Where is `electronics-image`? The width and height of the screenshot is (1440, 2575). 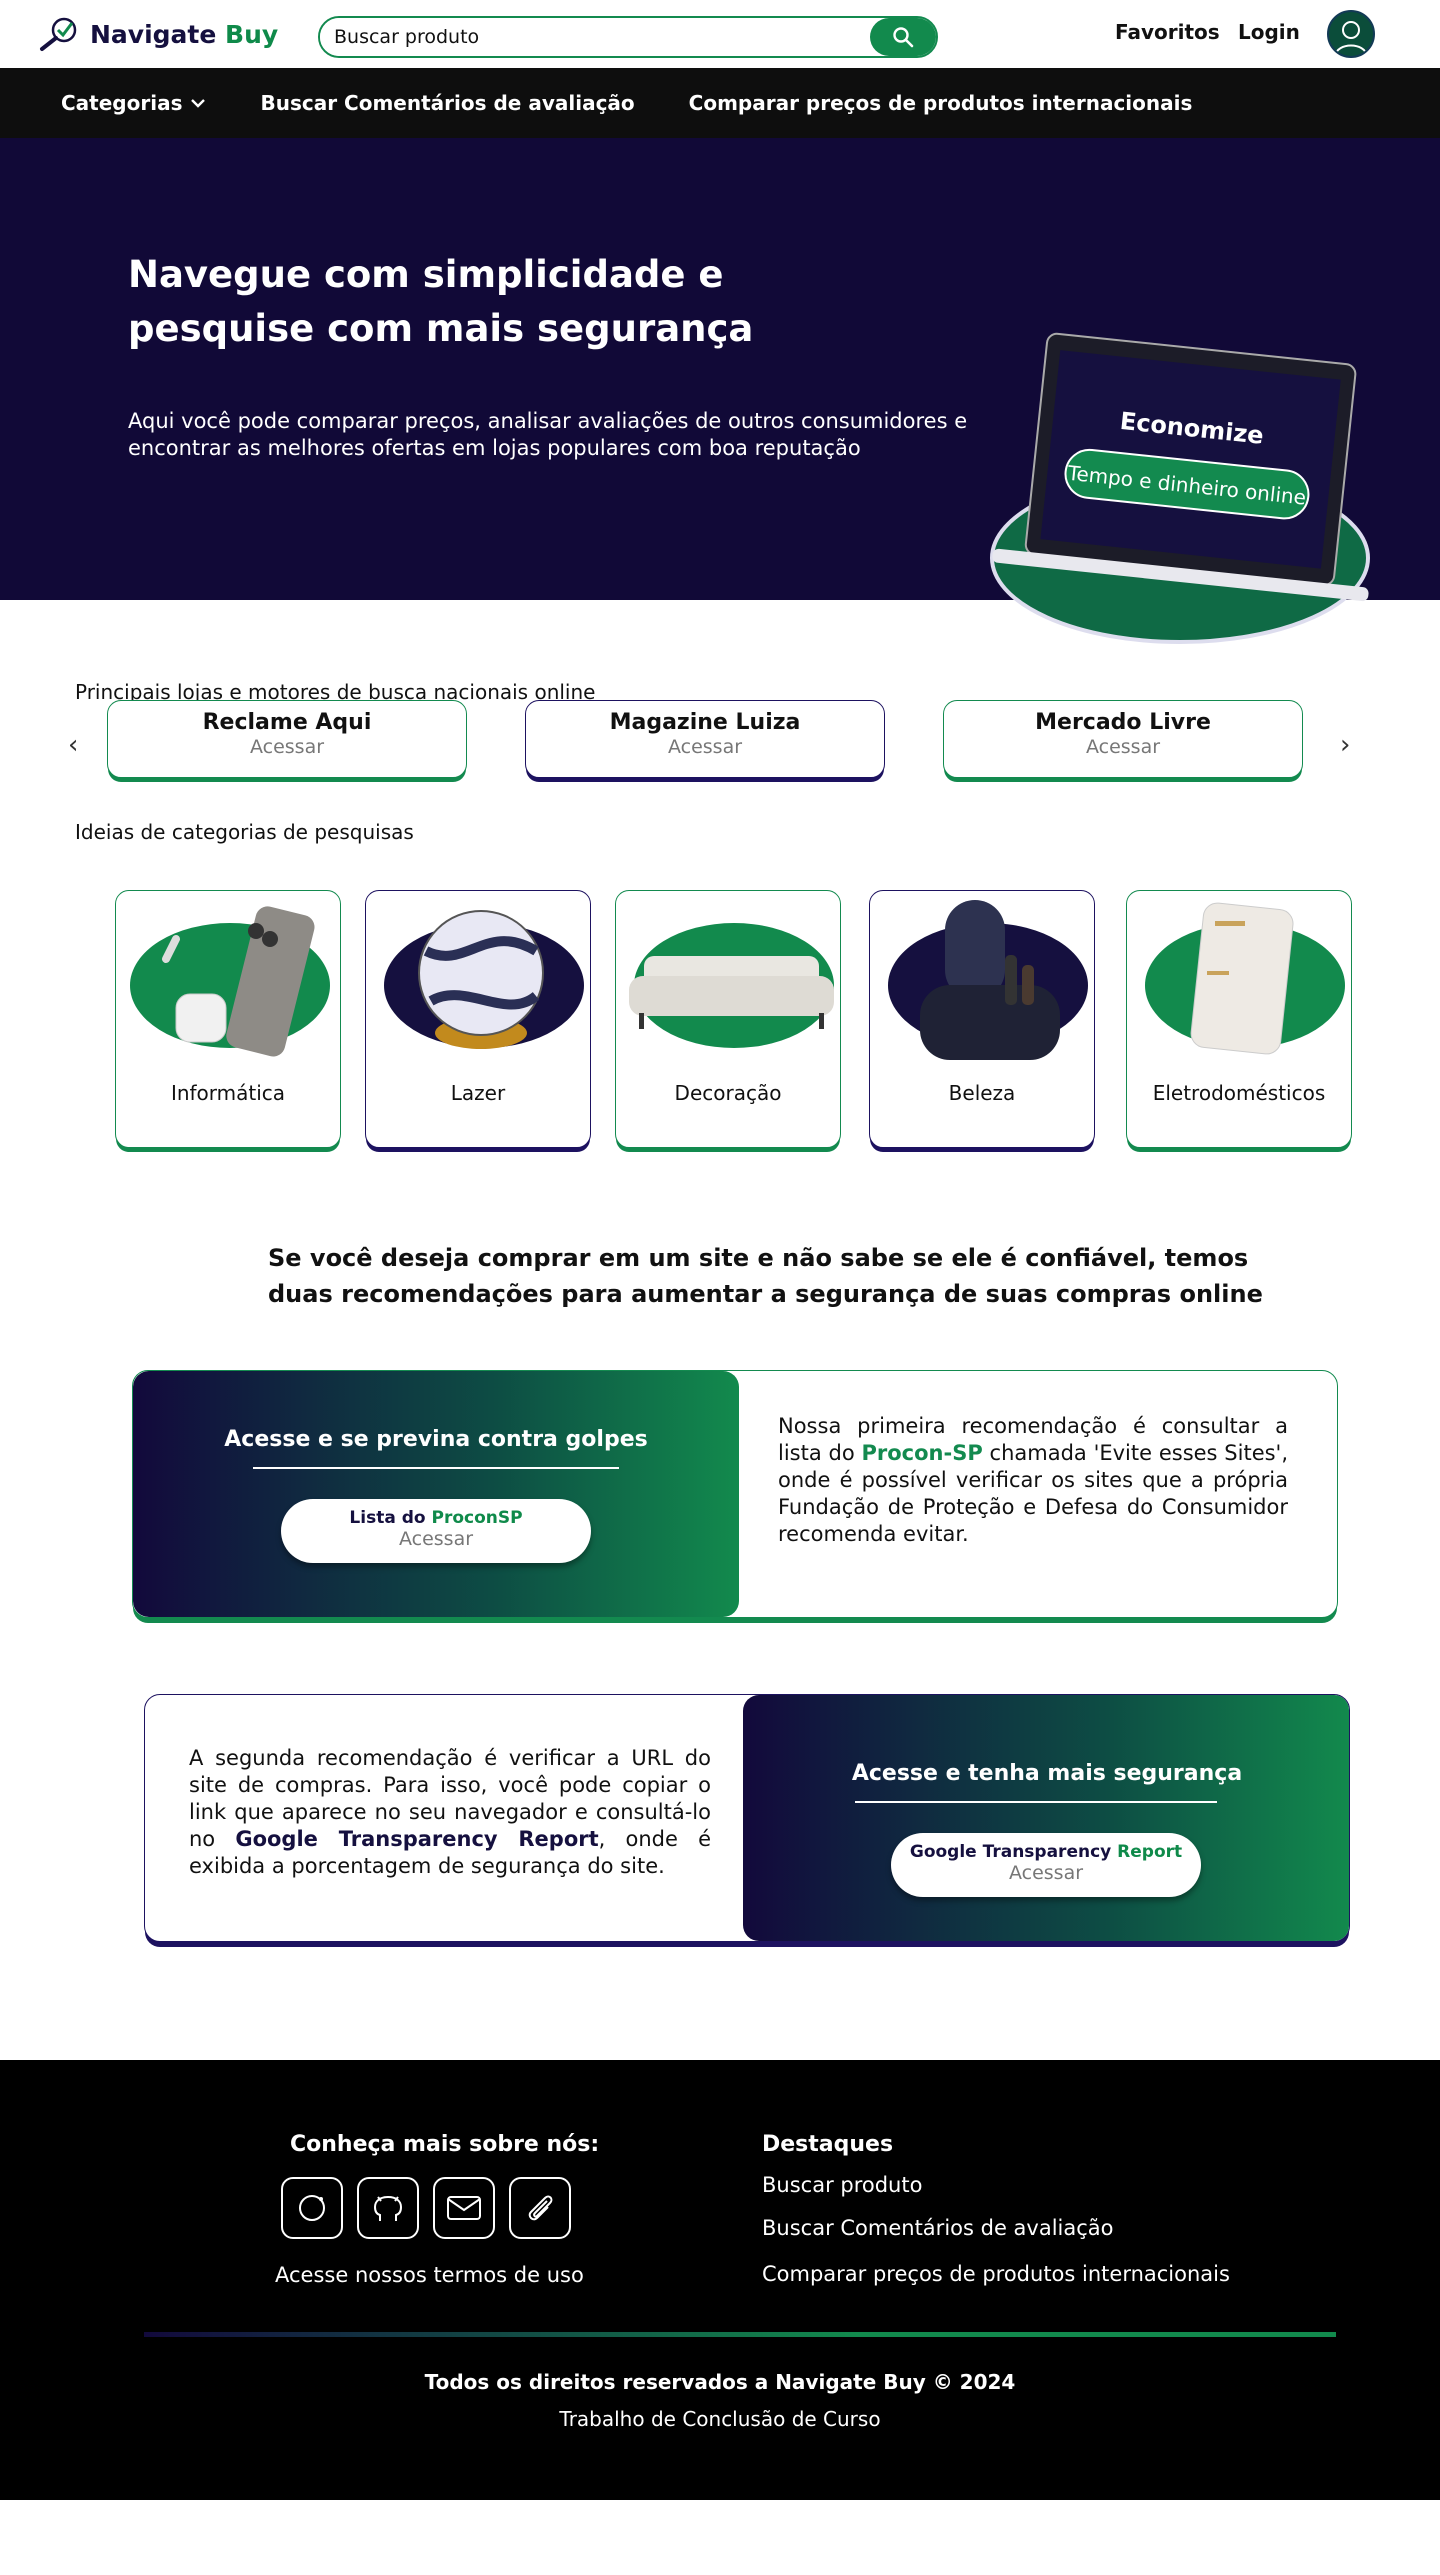
electronics-image is located at coordinates (238, 981).